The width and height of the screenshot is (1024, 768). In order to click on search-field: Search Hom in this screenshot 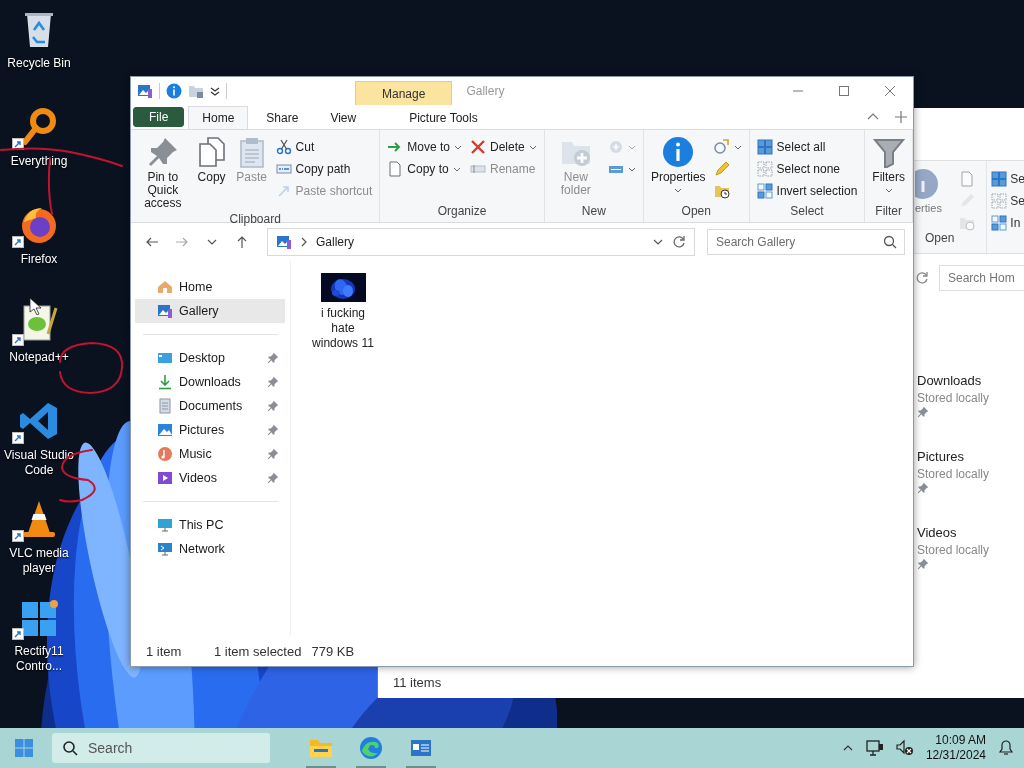, I will do `click(981, 278)`.